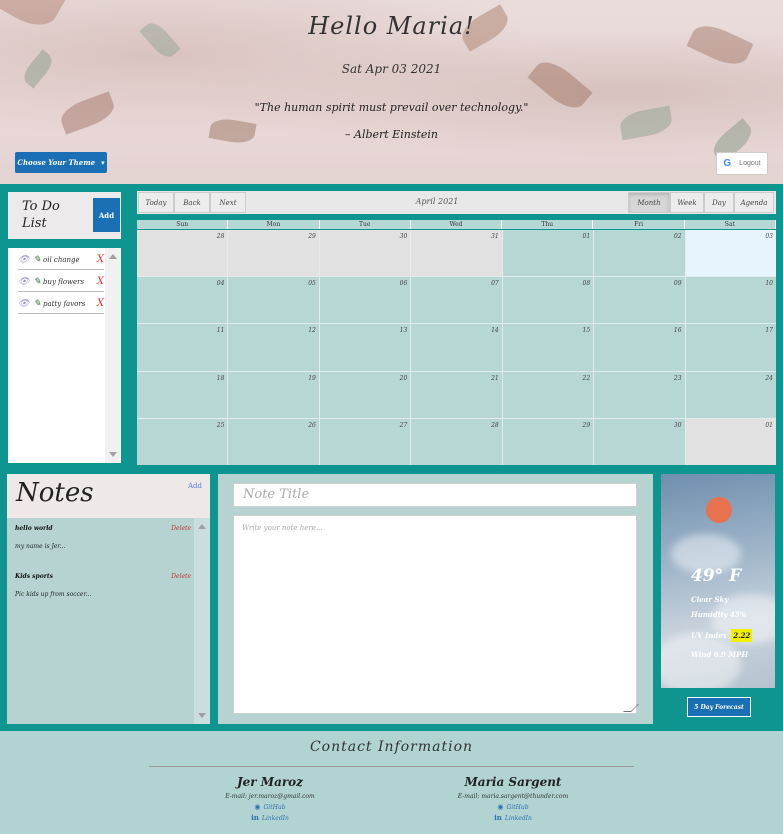 Image resolution: width=783 pixels, height=834 pixels. What do you see at coordinates (719, 707) in the screenshot?
I see `five-day-forecast-button: 5 Day Forecast` at bounding box center [719, 707].